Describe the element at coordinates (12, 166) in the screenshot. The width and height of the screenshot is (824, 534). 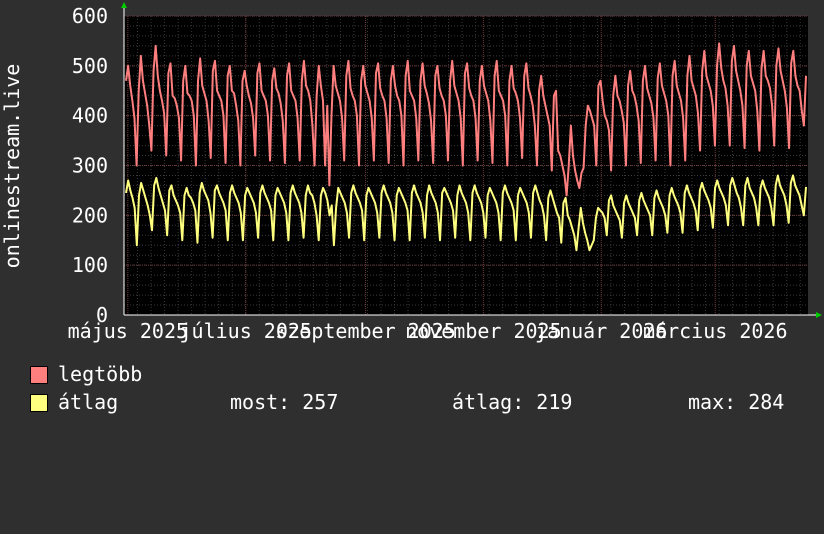
I see `y-axis-label: onlinestream.live` at that location.